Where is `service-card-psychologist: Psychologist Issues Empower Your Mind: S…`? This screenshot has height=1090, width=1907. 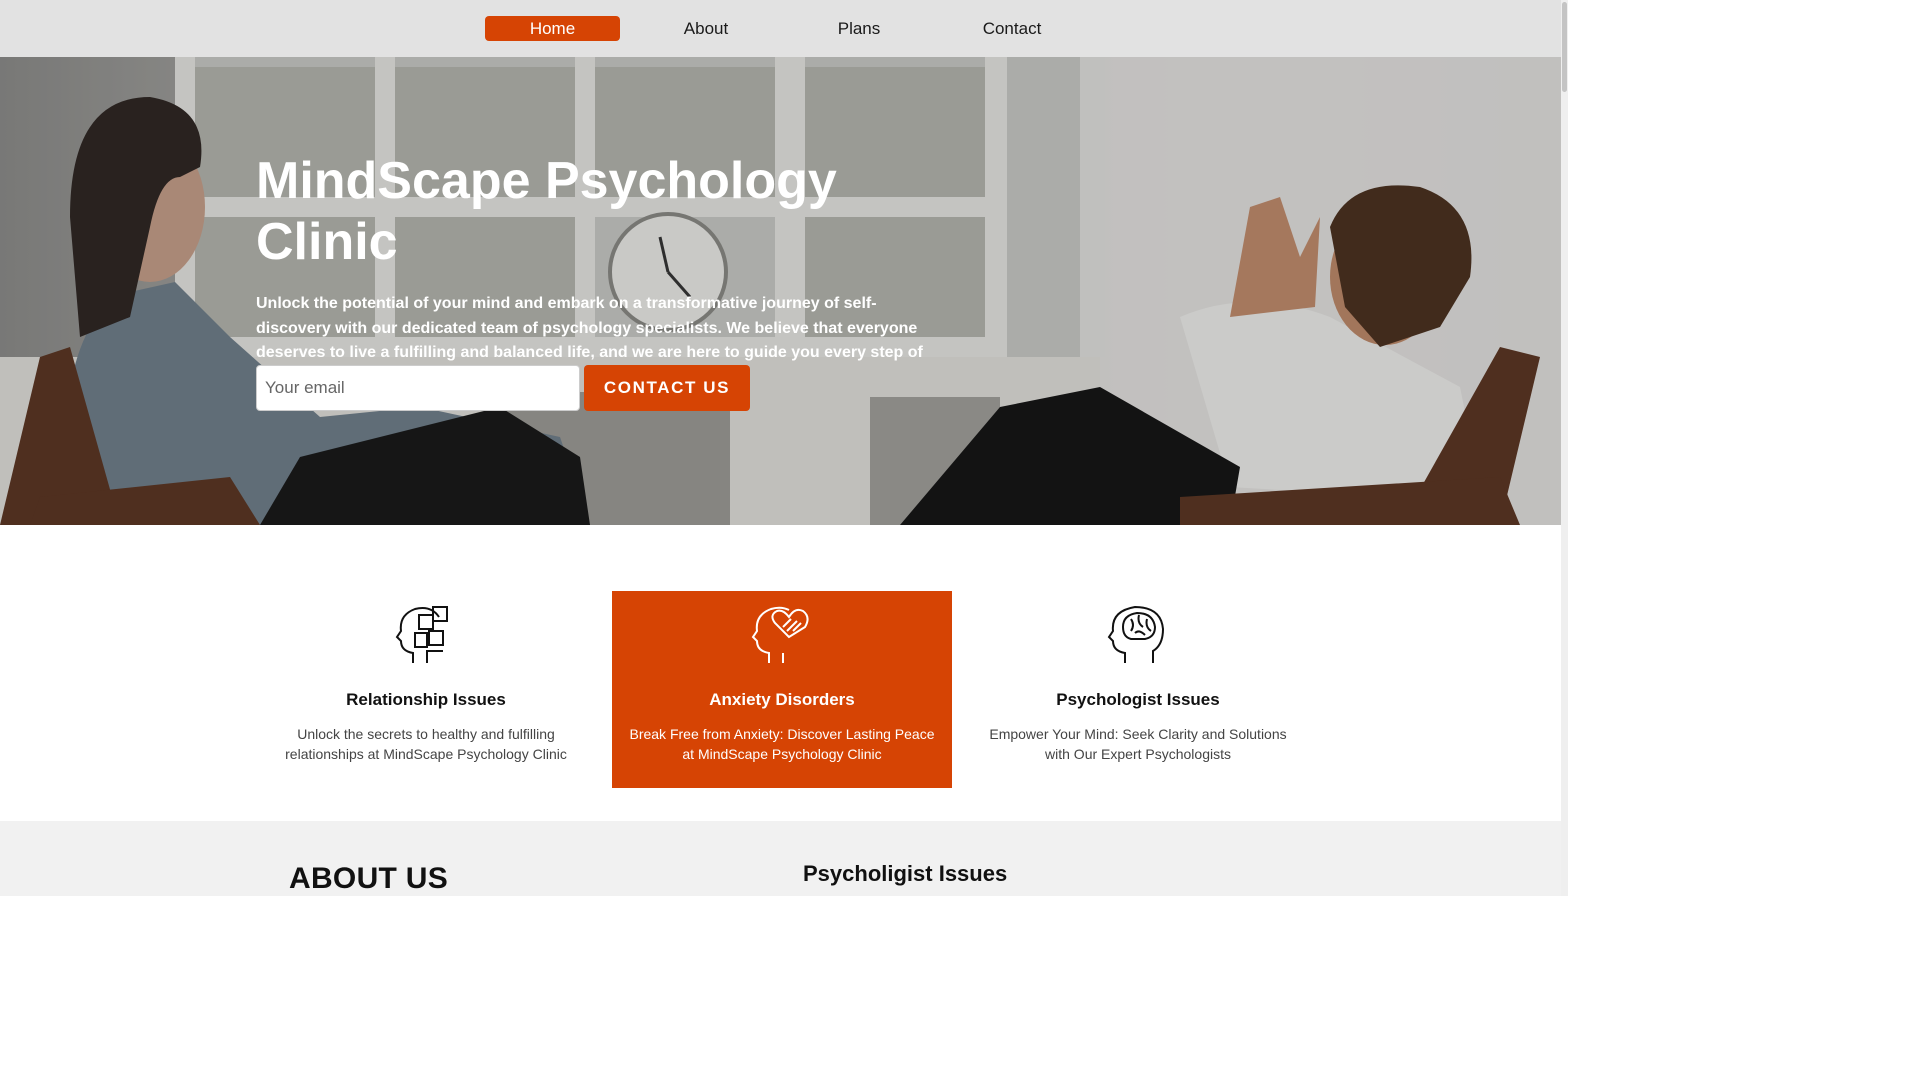 service-card-psychologist: Psychologist Issues Empower Your Mind: S… is located at coordinates (1138, 689).